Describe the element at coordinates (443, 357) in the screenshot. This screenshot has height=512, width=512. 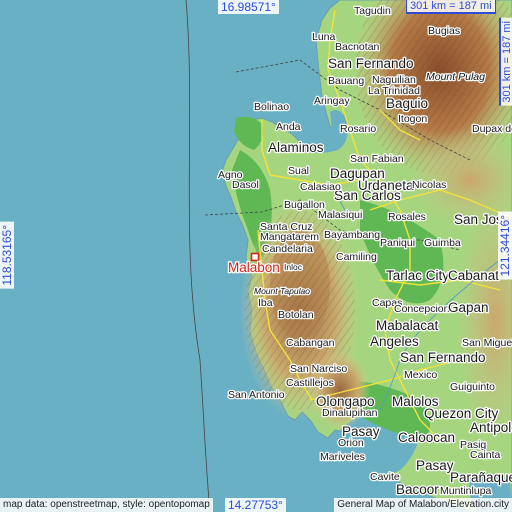
I see `label-san-fernando-pa: San Fernando` at that location.